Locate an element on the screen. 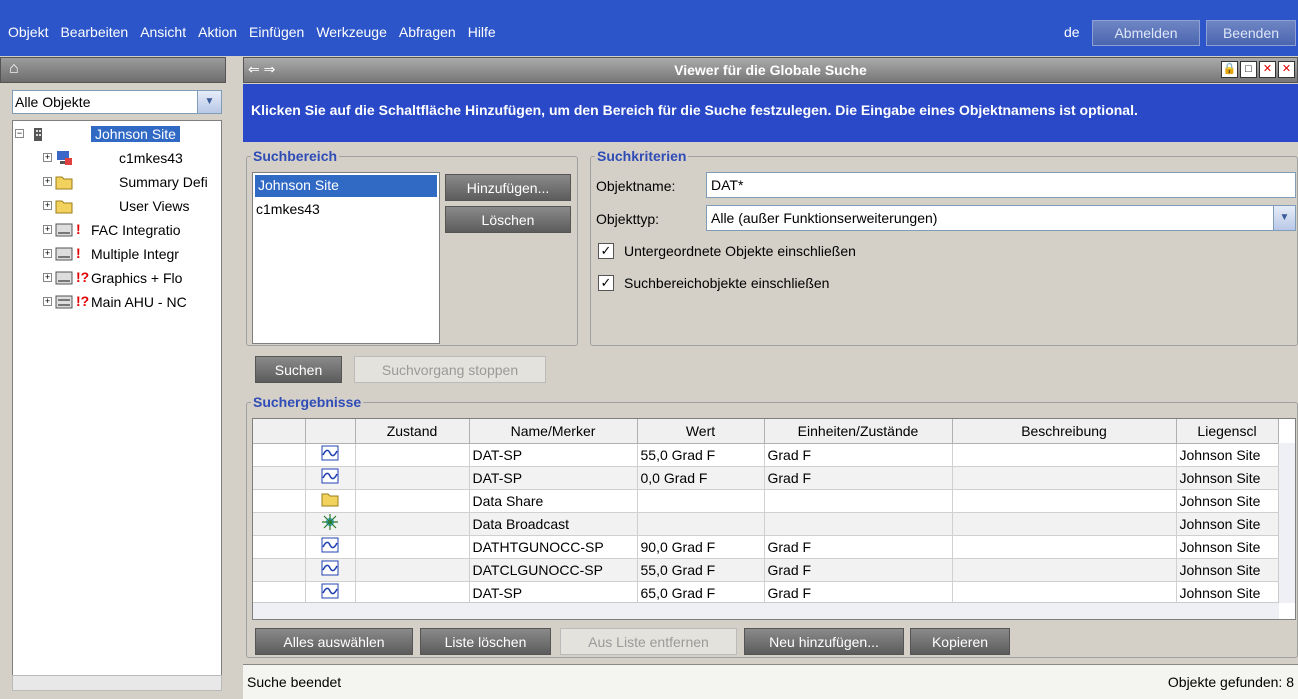  include-area-objects-label: Suchbereichobjekte einschließen is located at coordinates (727, 283).